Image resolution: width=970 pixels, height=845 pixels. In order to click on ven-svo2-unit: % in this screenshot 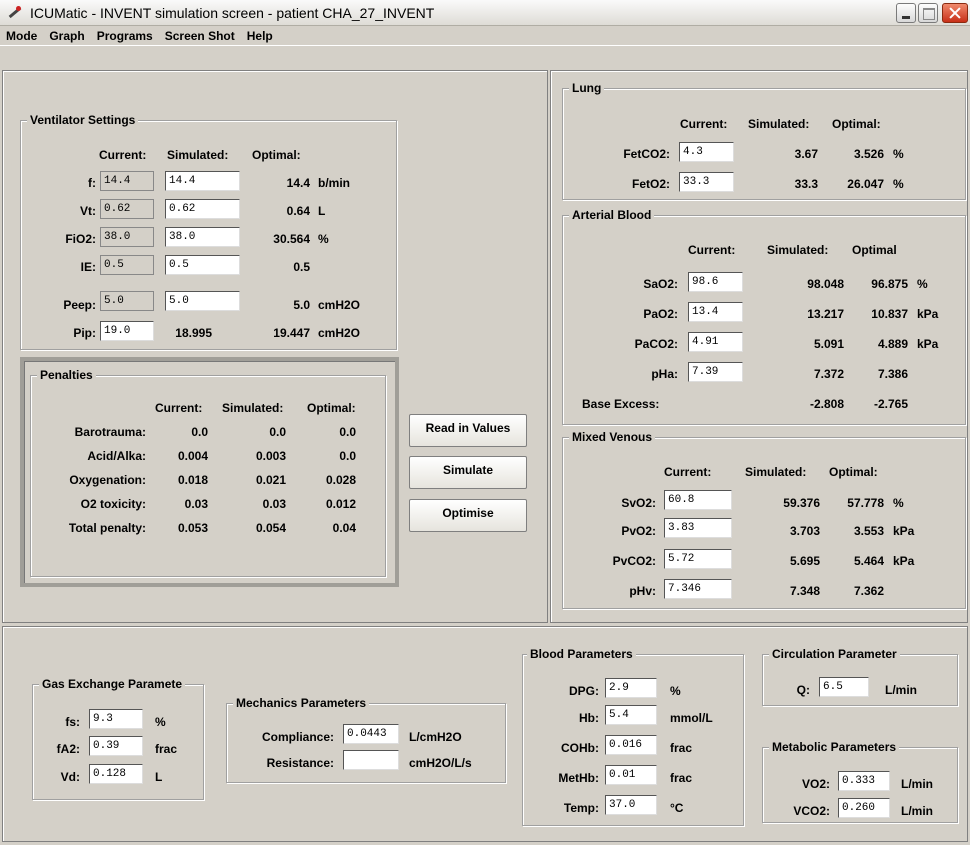, I will do `click(898, 503)`.